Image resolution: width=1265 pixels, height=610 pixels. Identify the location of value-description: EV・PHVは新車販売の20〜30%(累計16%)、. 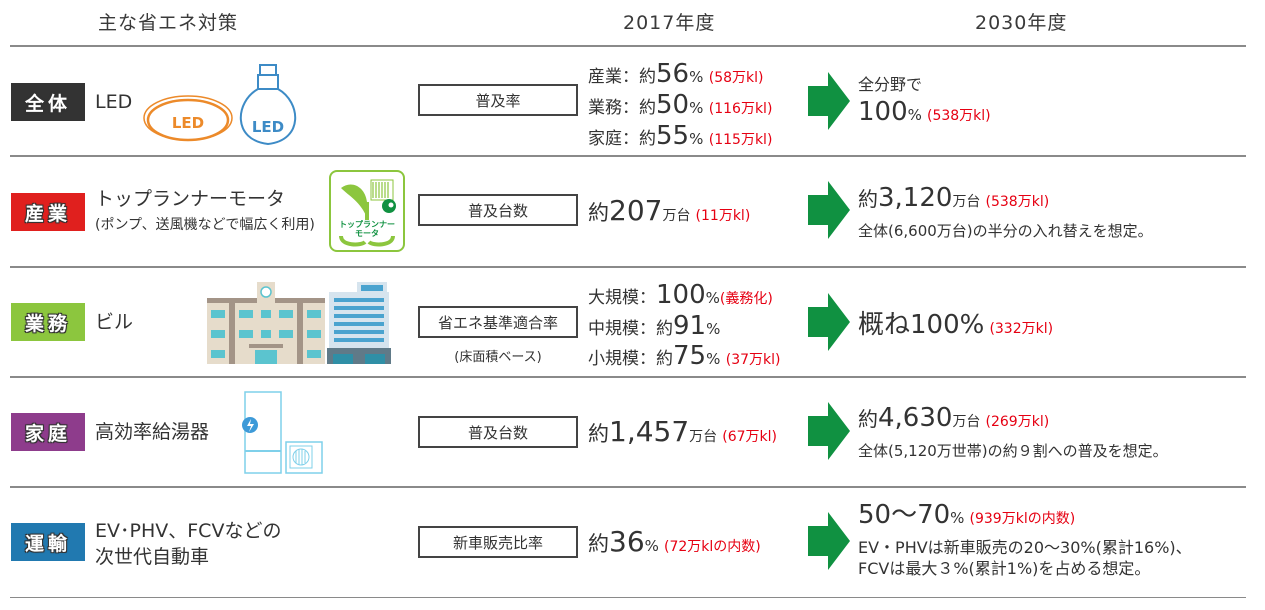
(1025, 547).